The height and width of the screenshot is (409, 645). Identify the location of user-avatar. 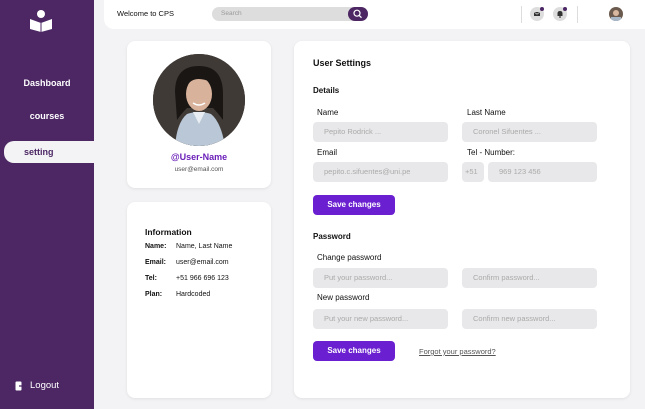
(616, 14).